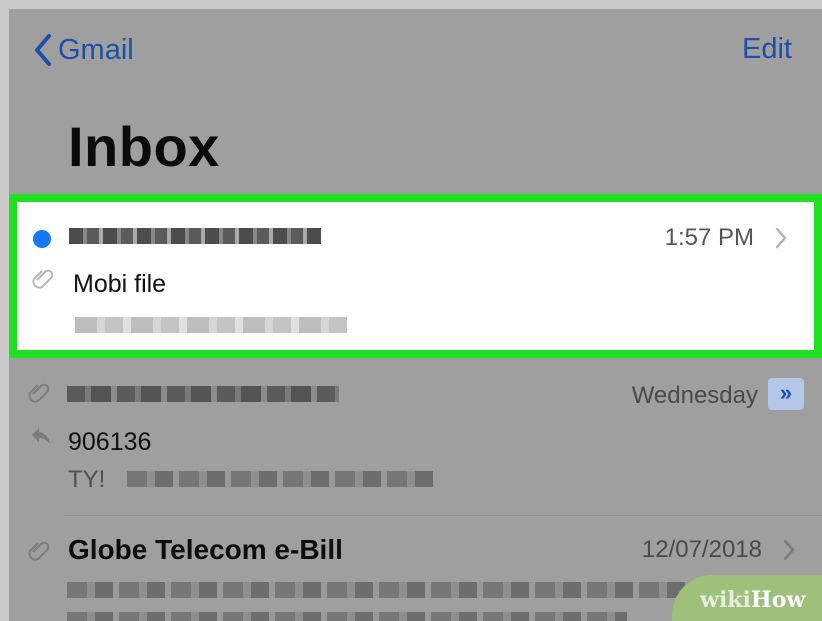  Describe the element at coordinates (43, 50) in the screenshot. I see `chevron-left-icon` at that location.